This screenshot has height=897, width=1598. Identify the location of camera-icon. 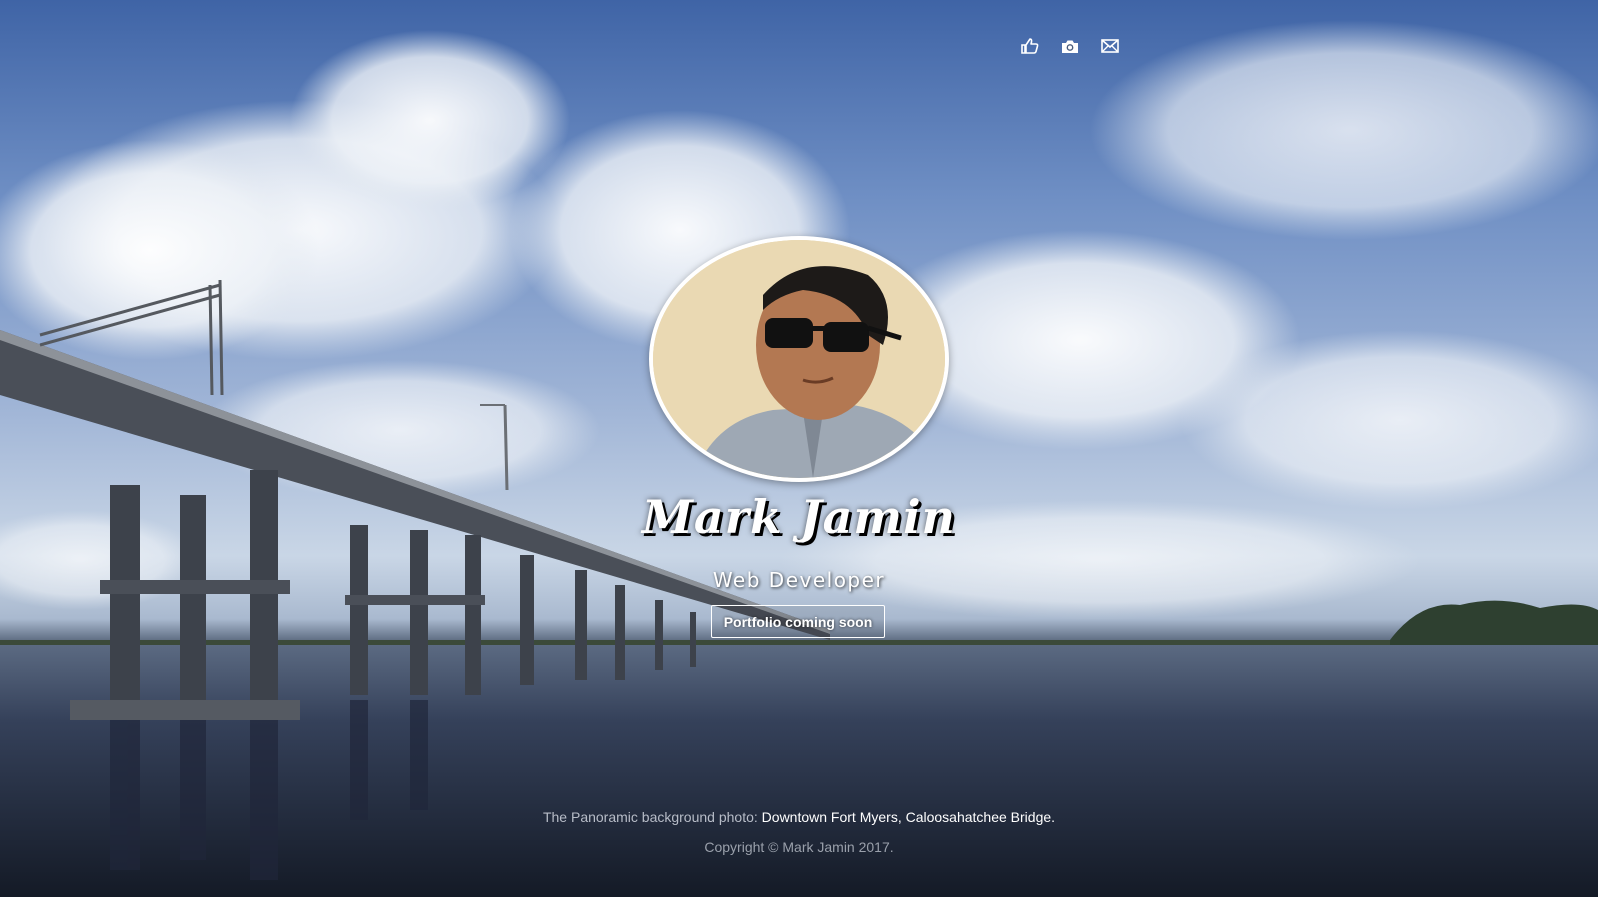
(1070, 46).